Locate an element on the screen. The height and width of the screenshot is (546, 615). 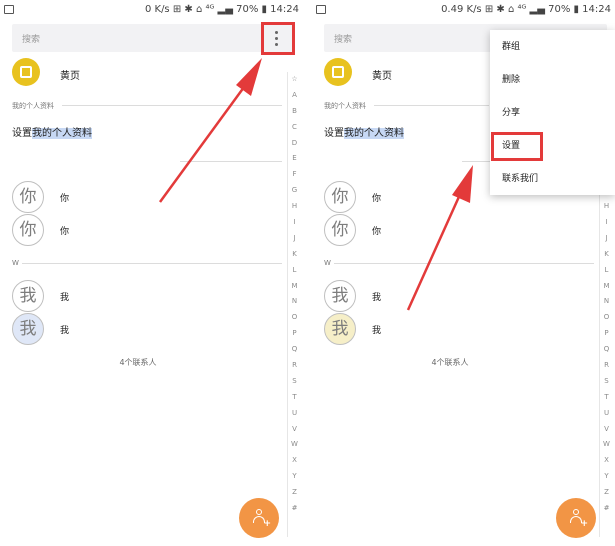
index-letter: F is located at coordinates (294, 175).